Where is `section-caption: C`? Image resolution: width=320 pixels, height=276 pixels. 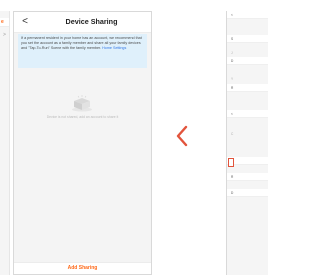
section-caption: C is located at coordinates (232, 134).